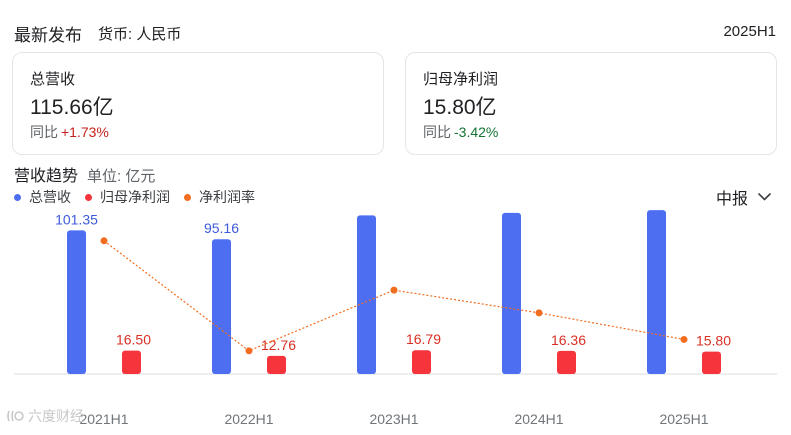  Describe the element at coordinates (131, 362) in the screenshot. I see `bar-net-profit-2021H1` at that location.